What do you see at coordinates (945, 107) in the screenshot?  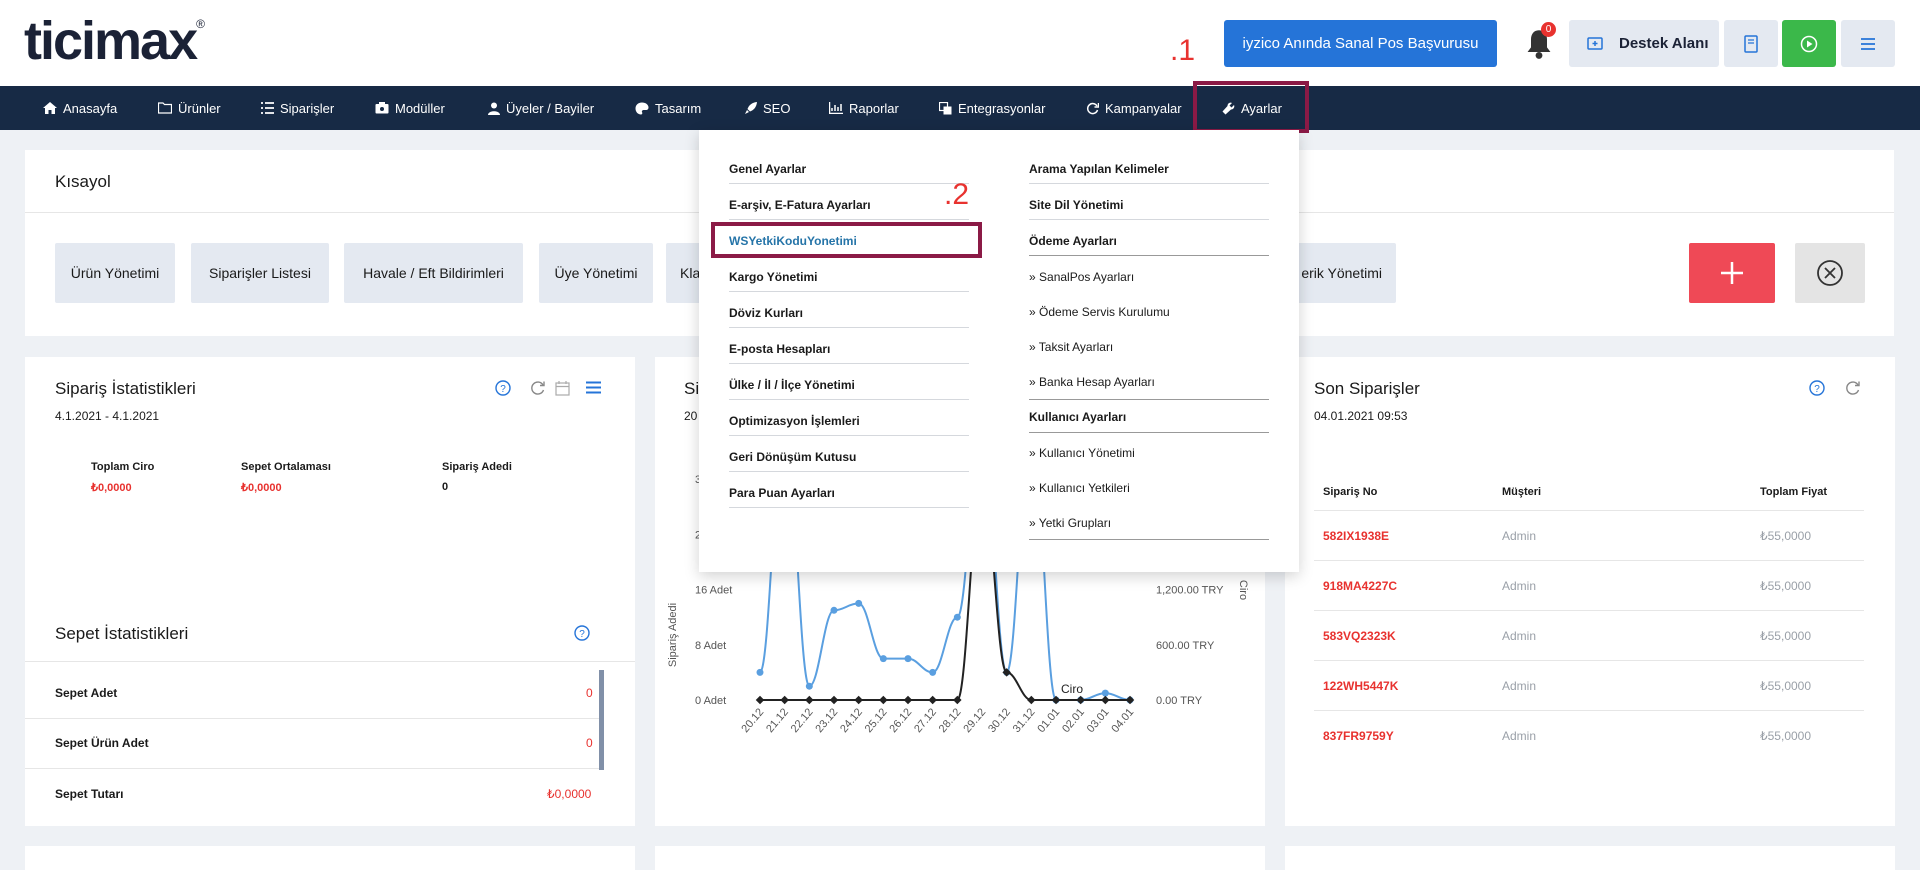 I see `integration-icon` at bounding box center [945, 107].